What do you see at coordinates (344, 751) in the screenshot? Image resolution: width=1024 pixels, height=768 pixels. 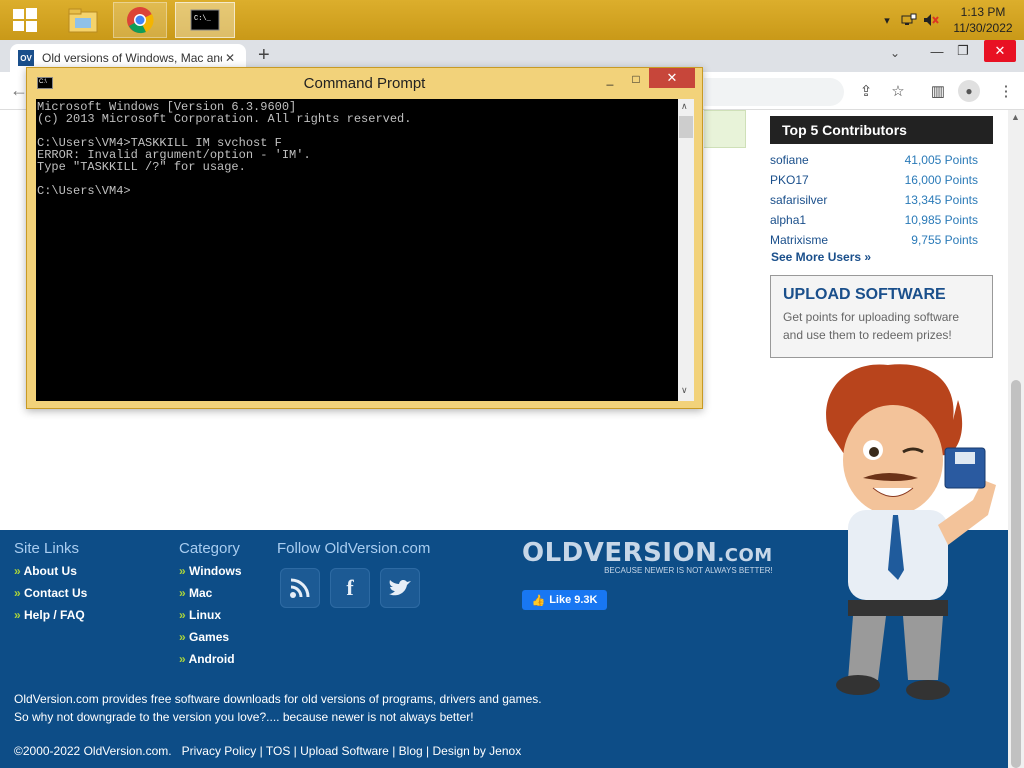 I see `footer-link-upload-software: Upload Software` at bounding box center [344, 751].